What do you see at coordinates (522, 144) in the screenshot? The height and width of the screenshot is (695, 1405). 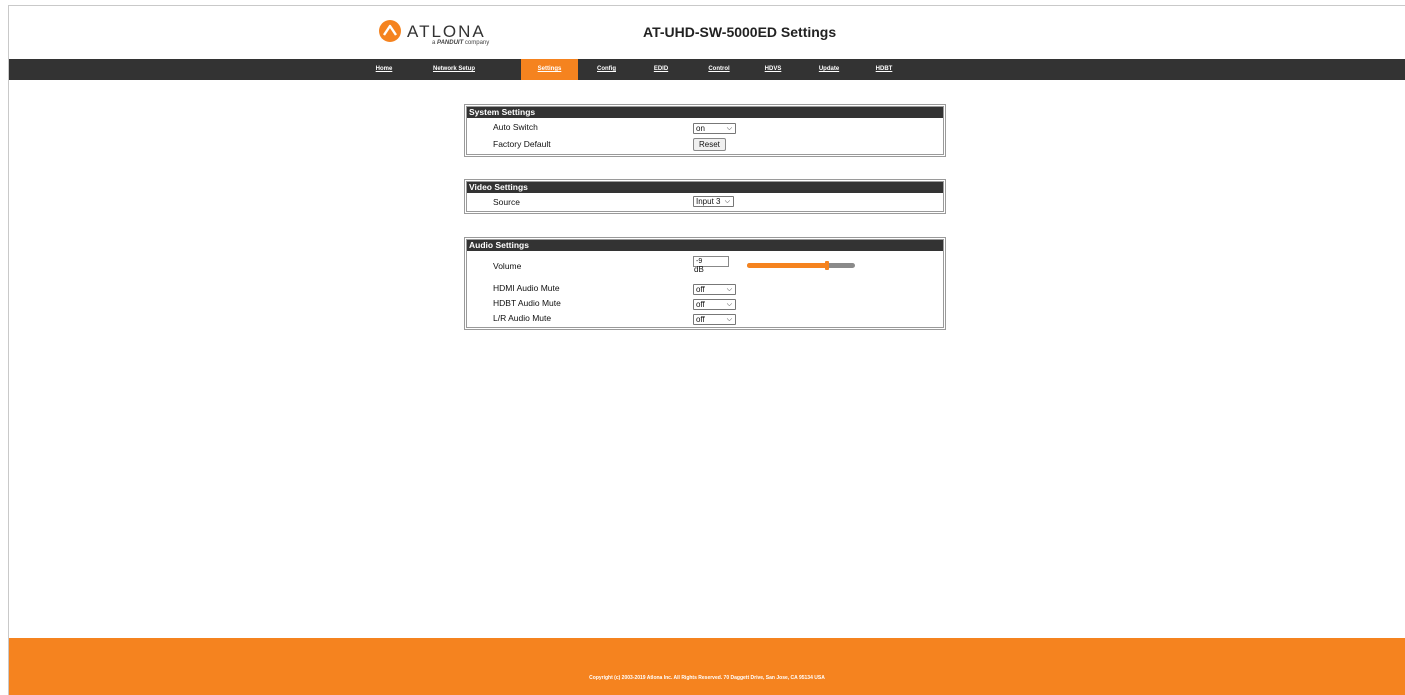 I see `factory-default-label: Factory Default` at bounding box center [522, 144].